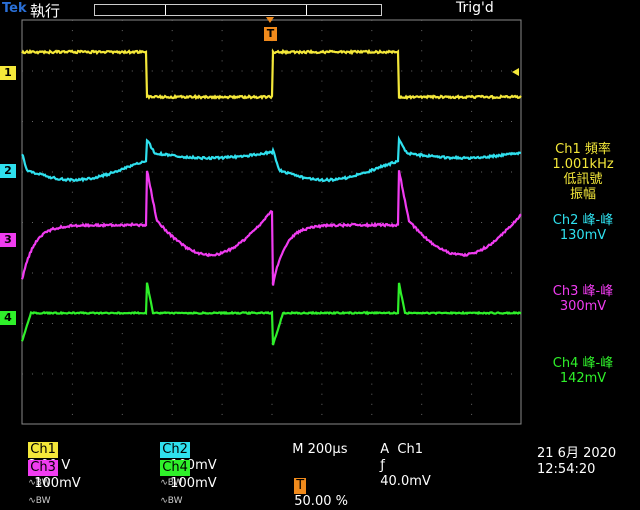 This screenshot has height=510, width=640. I want to click on ch2-marker: 2, so click(8, 171).